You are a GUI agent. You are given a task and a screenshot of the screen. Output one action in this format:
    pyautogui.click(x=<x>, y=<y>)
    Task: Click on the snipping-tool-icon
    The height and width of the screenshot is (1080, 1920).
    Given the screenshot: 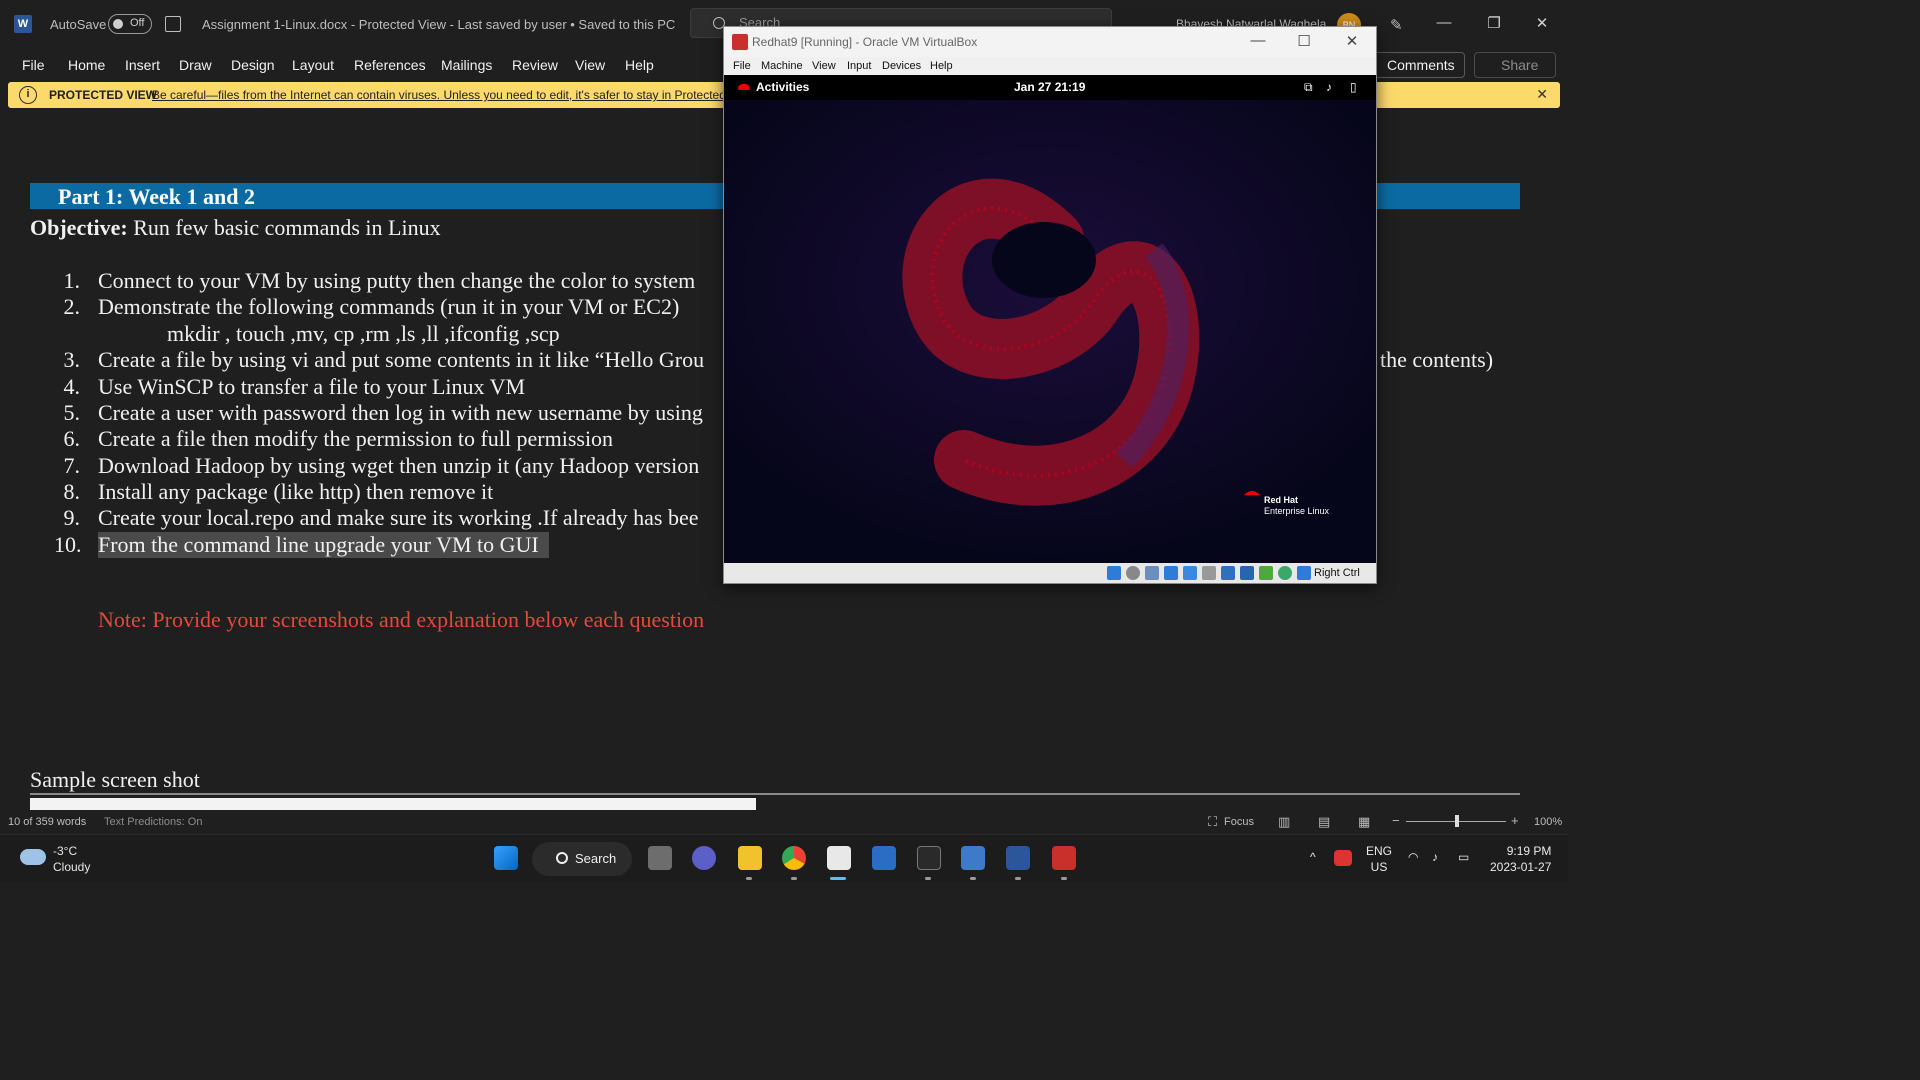 What is the action you would take?
    pyautogui.click(x=839, y=858)
    